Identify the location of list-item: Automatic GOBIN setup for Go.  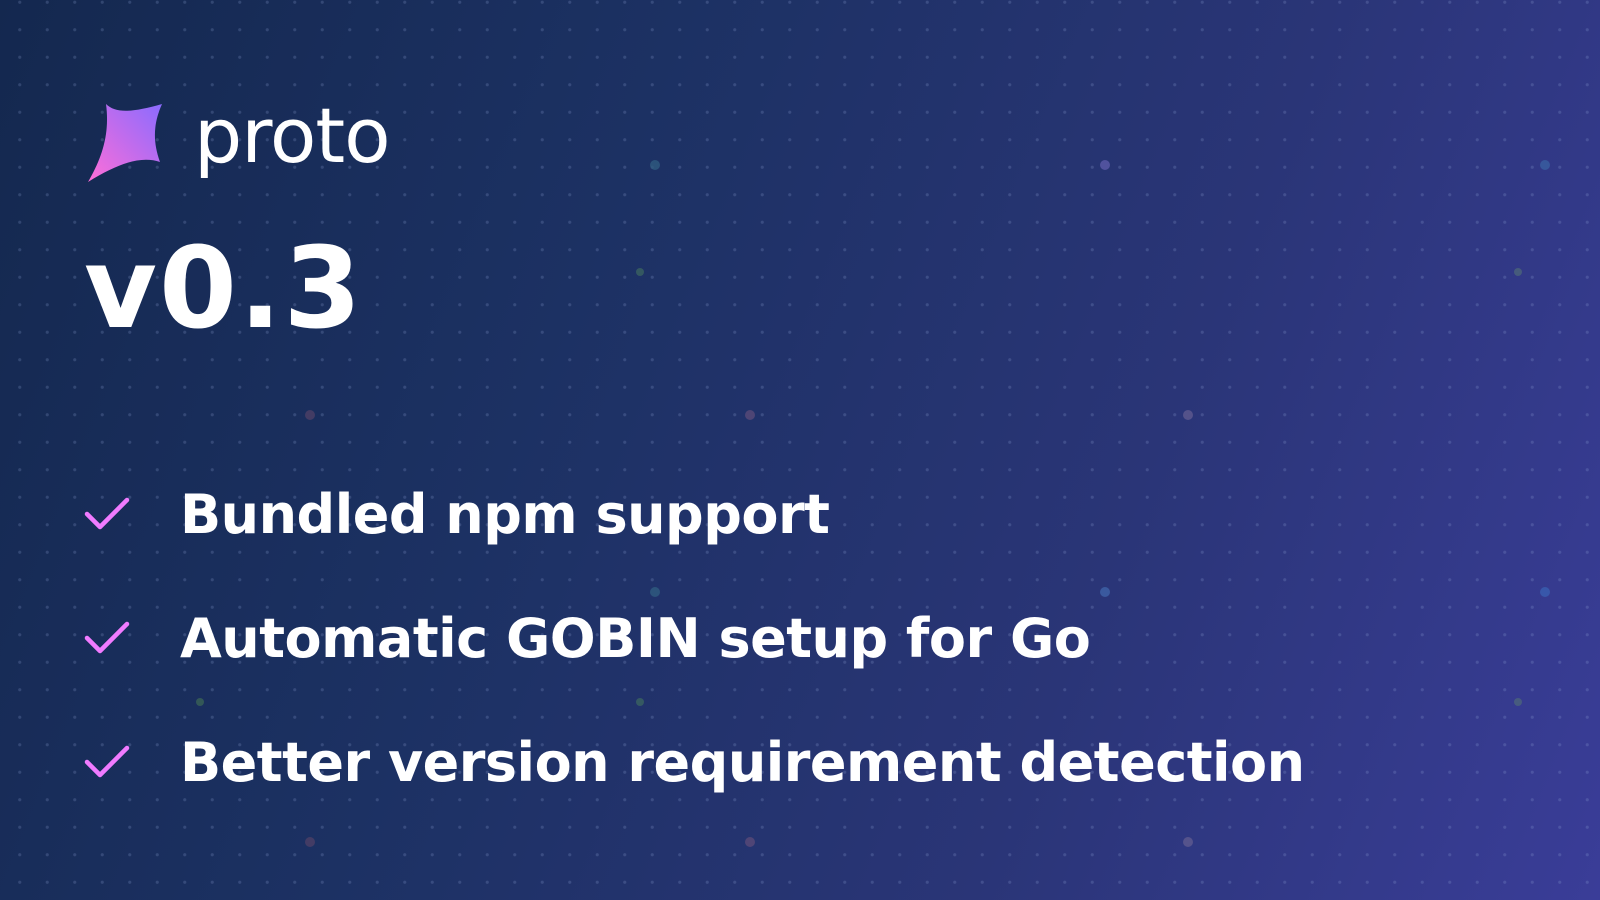
(694, 638).